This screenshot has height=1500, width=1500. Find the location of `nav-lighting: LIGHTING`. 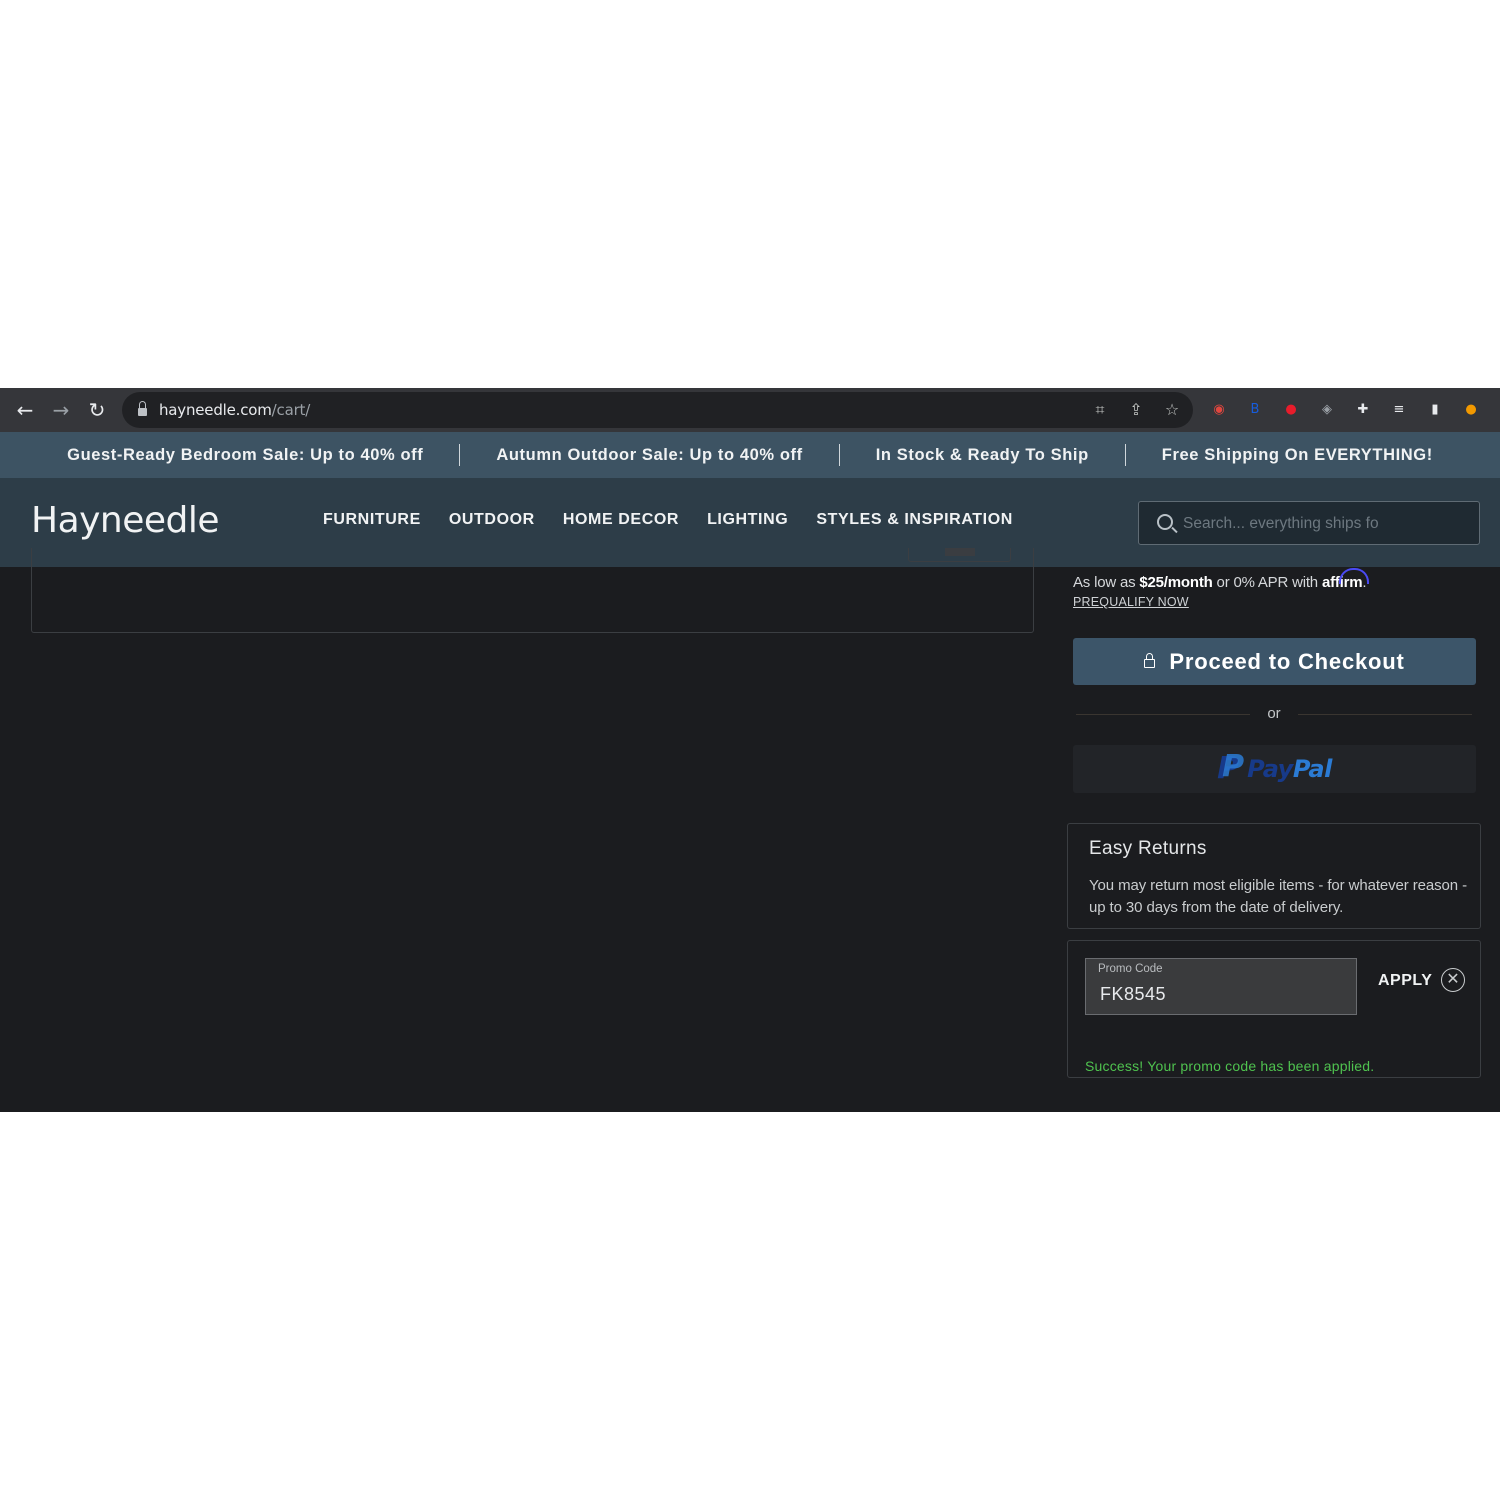

nav-lighting: LIGHTING is located at coordinates (747, 520).